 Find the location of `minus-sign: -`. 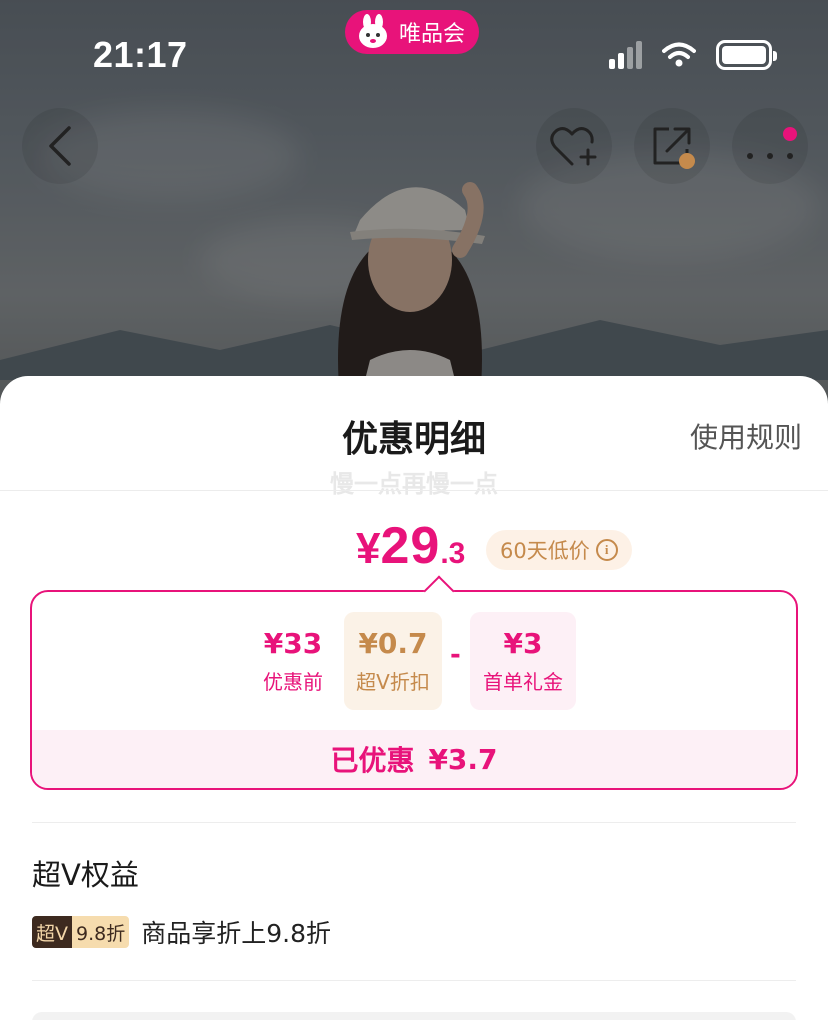

minus-sign: - is located at coordinates (455, 655).